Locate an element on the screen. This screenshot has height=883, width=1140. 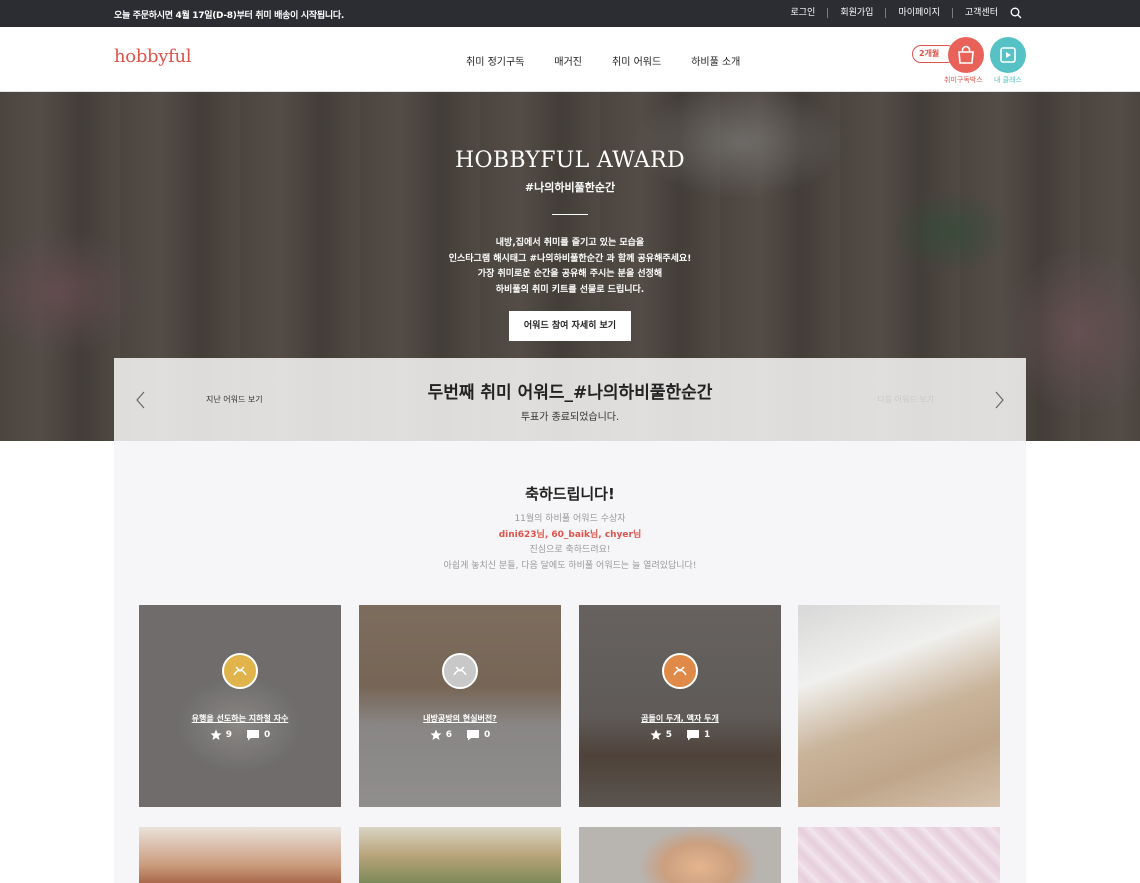
card-caption: 유행을 선도하는 지하철 자수 is located at coordinates (240, 718).